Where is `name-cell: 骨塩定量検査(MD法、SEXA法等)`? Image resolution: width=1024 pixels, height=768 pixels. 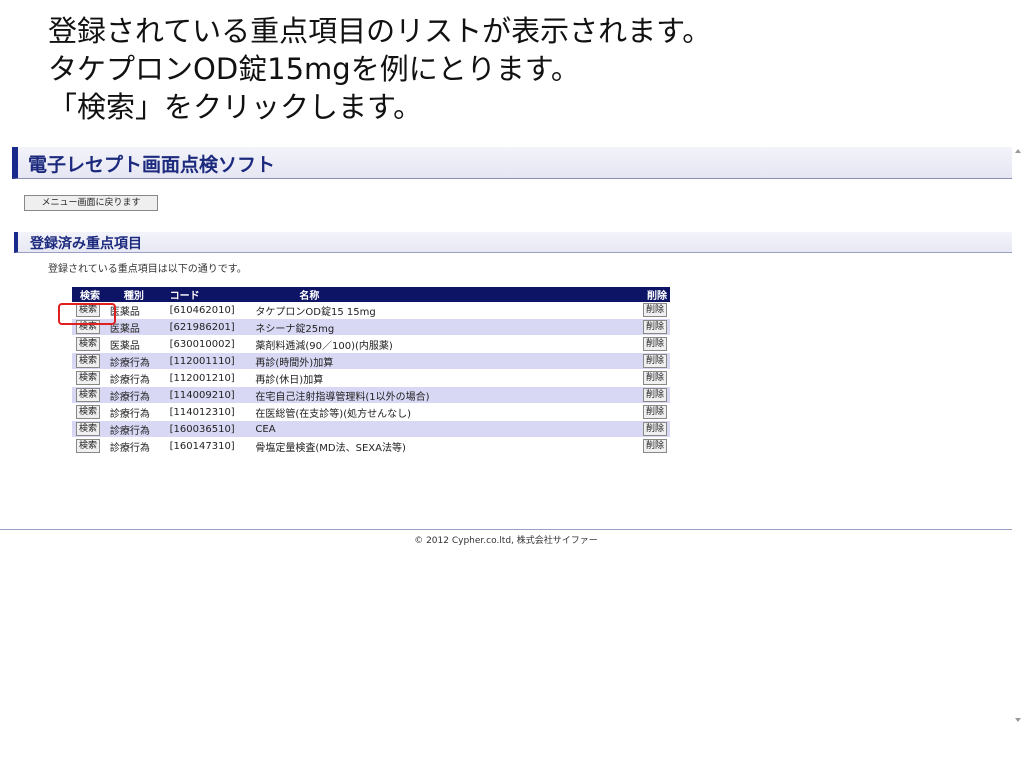
name-cell: 骨塩定量検査(MD法、SEXA法等) is located at coordinates (449, 446).